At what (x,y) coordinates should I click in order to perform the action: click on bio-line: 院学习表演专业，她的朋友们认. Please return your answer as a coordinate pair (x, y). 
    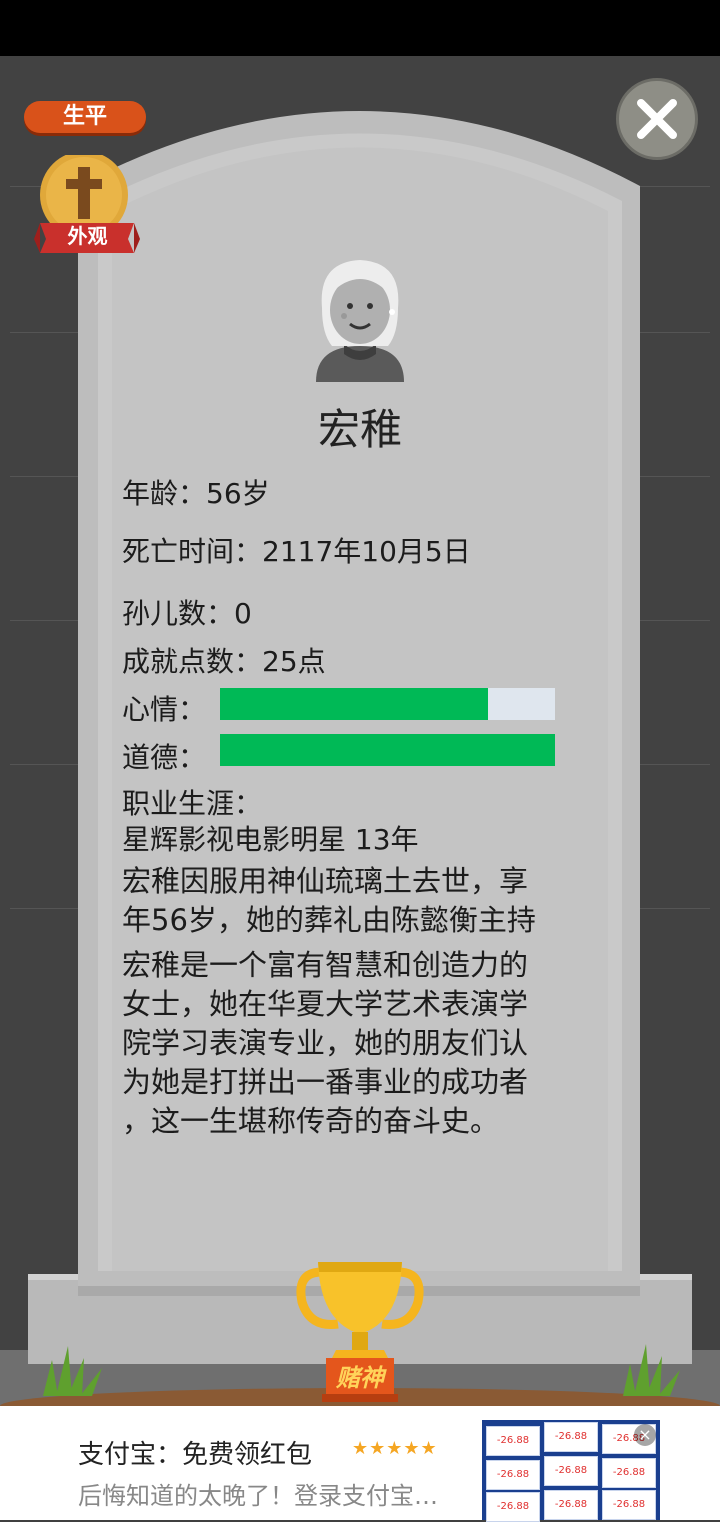
    Looking at the image, I should click on (325, 1043).